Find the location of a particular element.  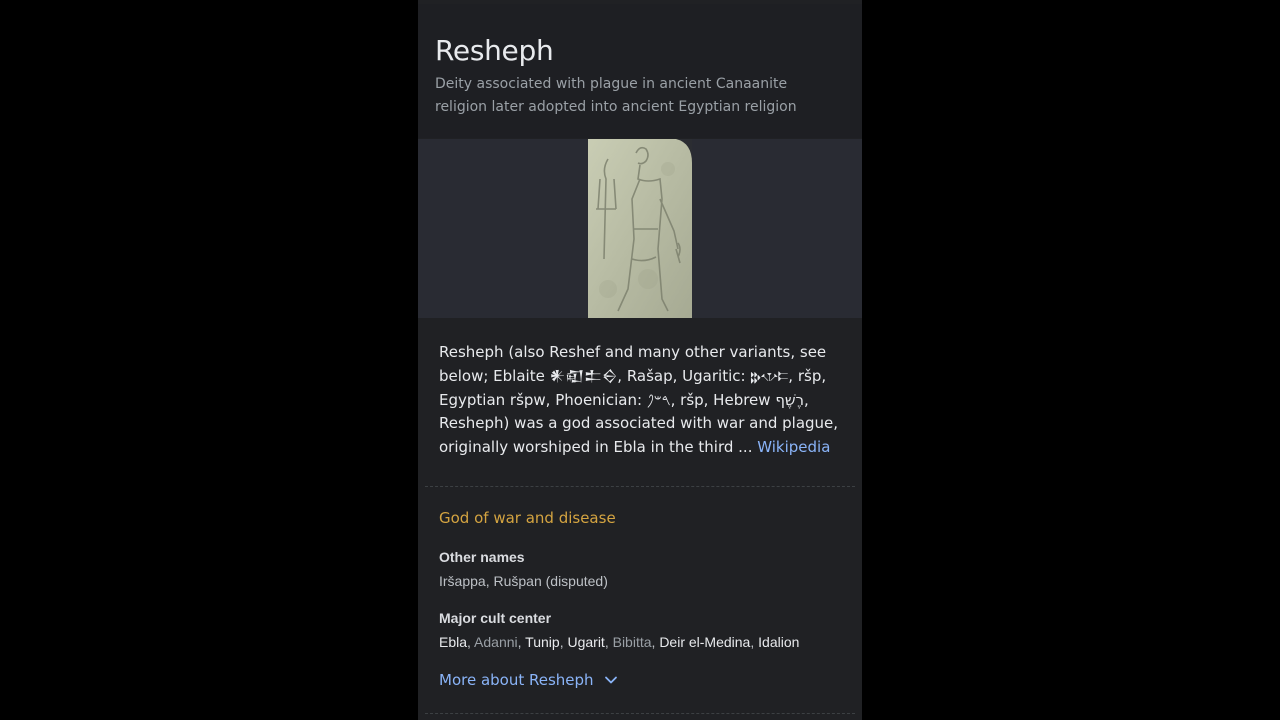

resheph-relief-image is located at coordinates (640, 228).